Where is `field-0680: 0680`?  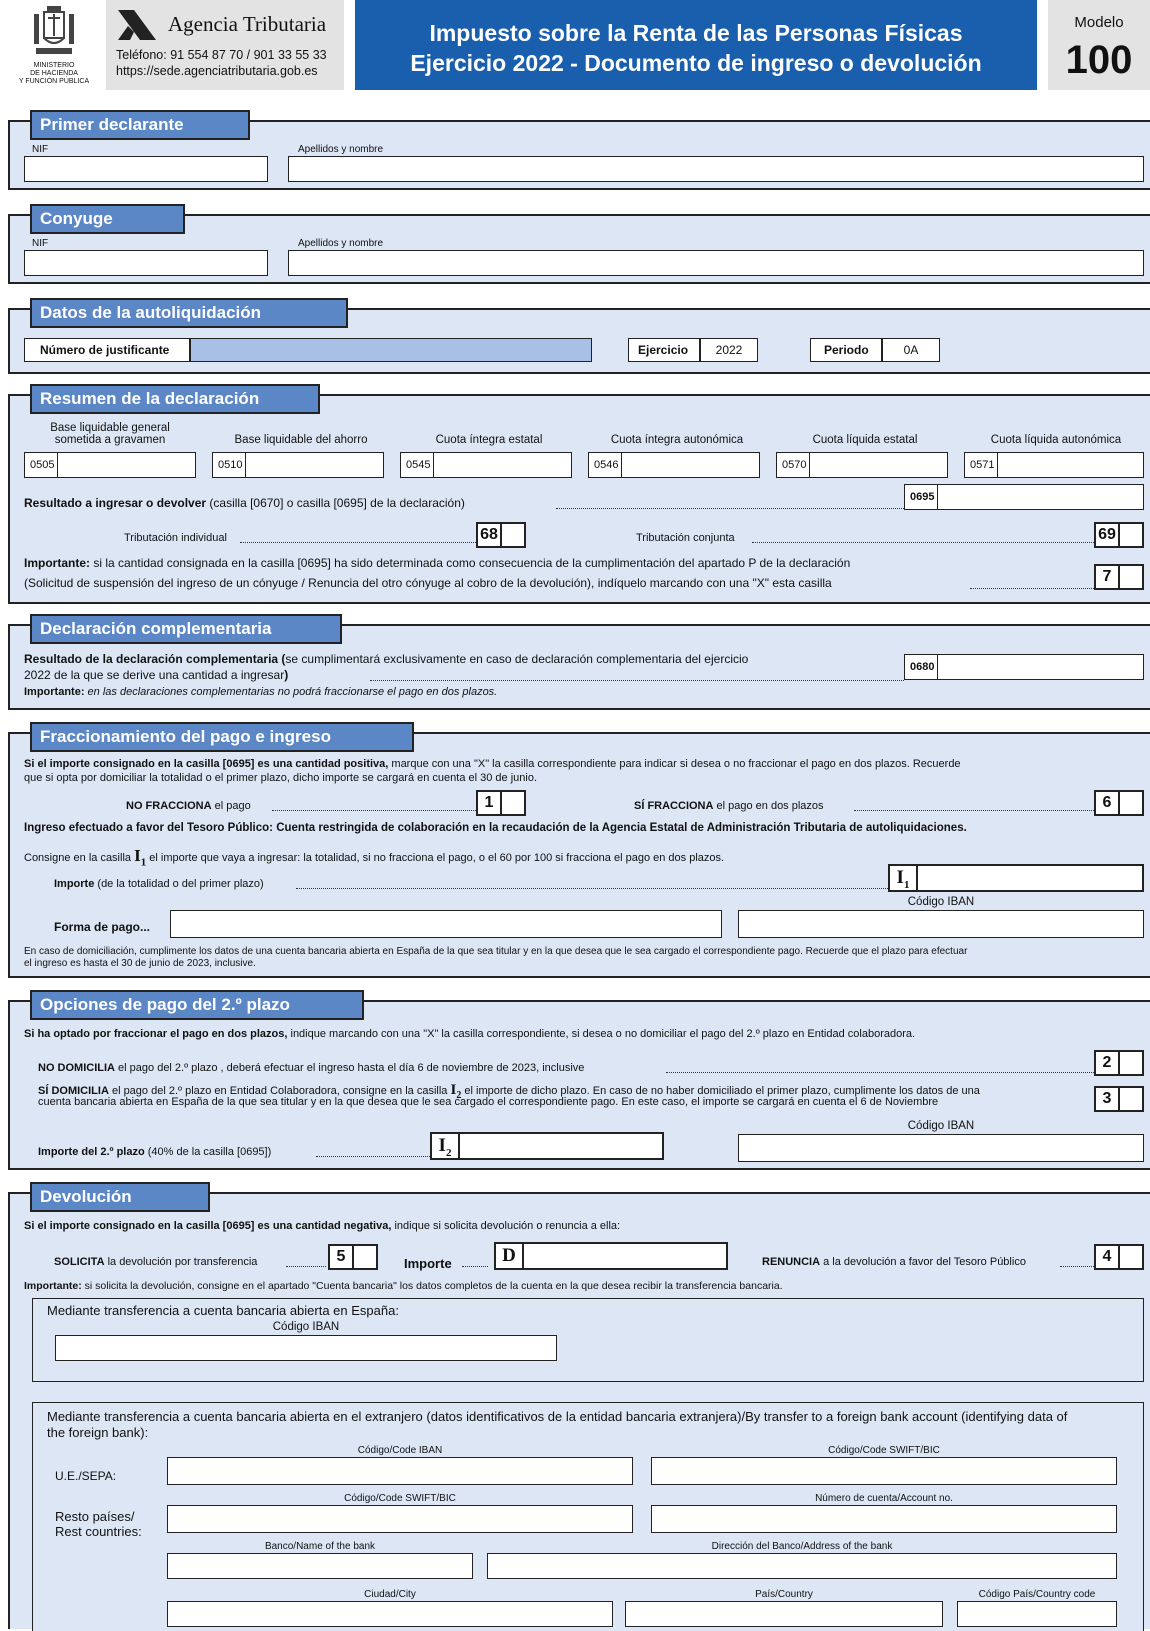 field-0680: 0680 is located at coordinates (1024, 667).